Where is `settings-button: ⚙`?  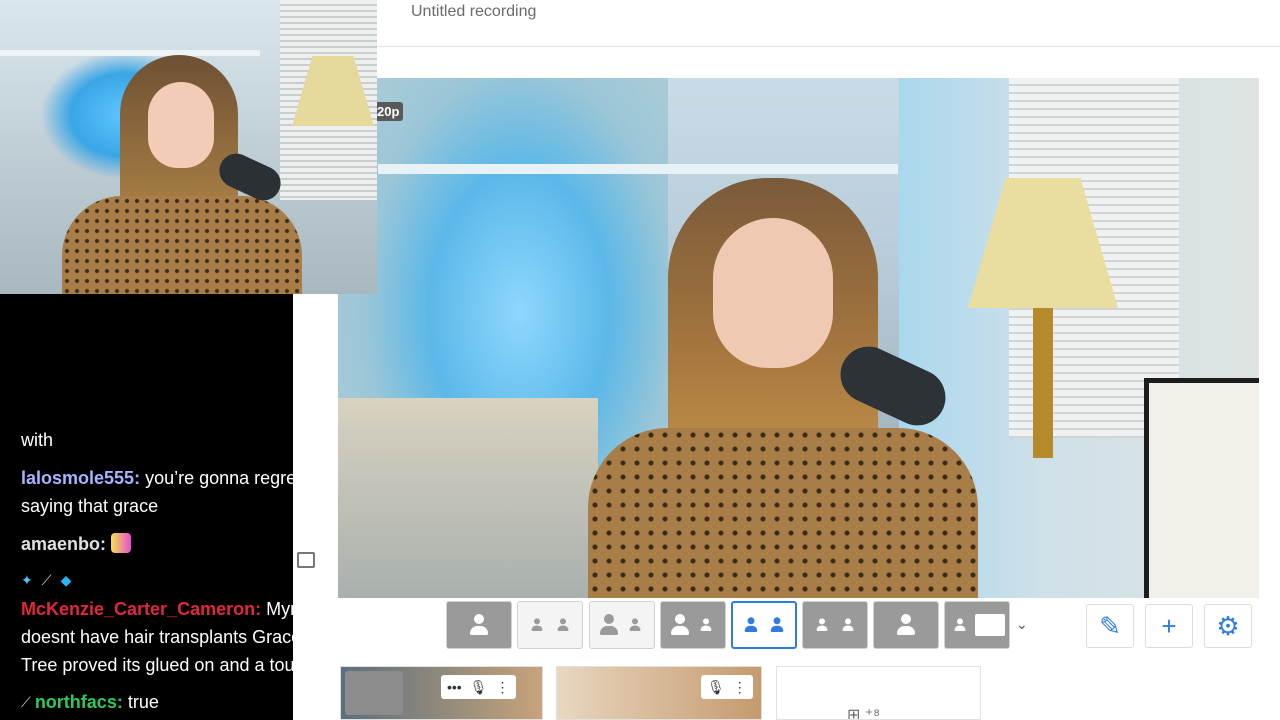 settings-button: ⚙ is located at coordinates (1228, 626).